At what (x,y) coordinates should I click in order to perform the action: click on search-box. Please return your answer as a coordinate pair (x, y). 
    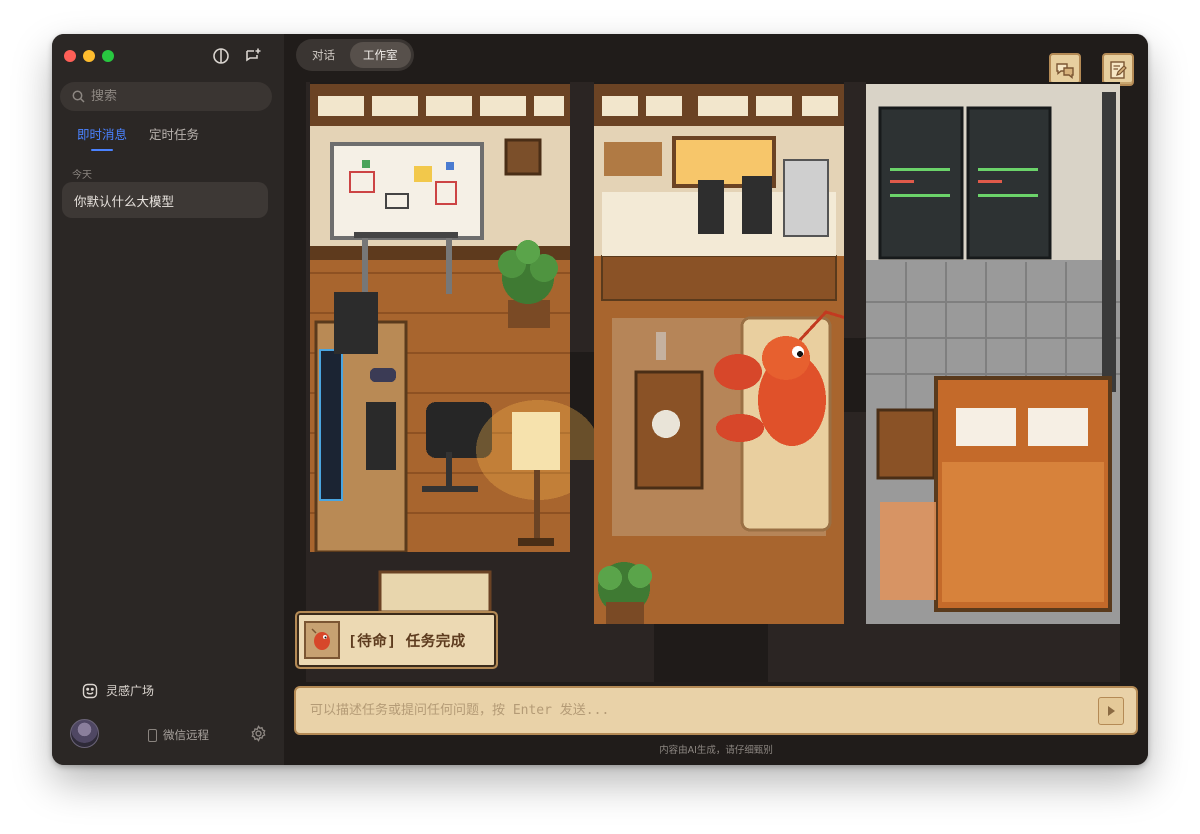
    Looking at the image, I should click on (166, 96).